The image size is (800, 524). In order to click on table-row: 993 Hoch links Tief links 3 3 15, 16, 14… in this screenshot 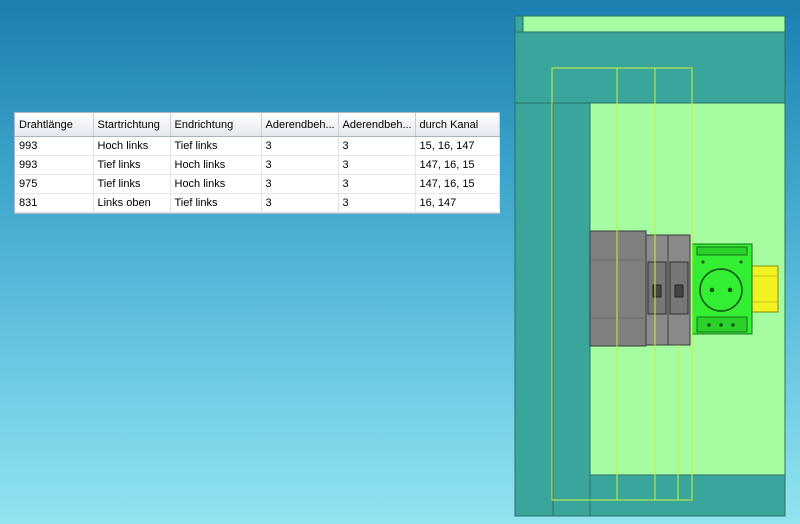, I will do `click(257, 146)`.